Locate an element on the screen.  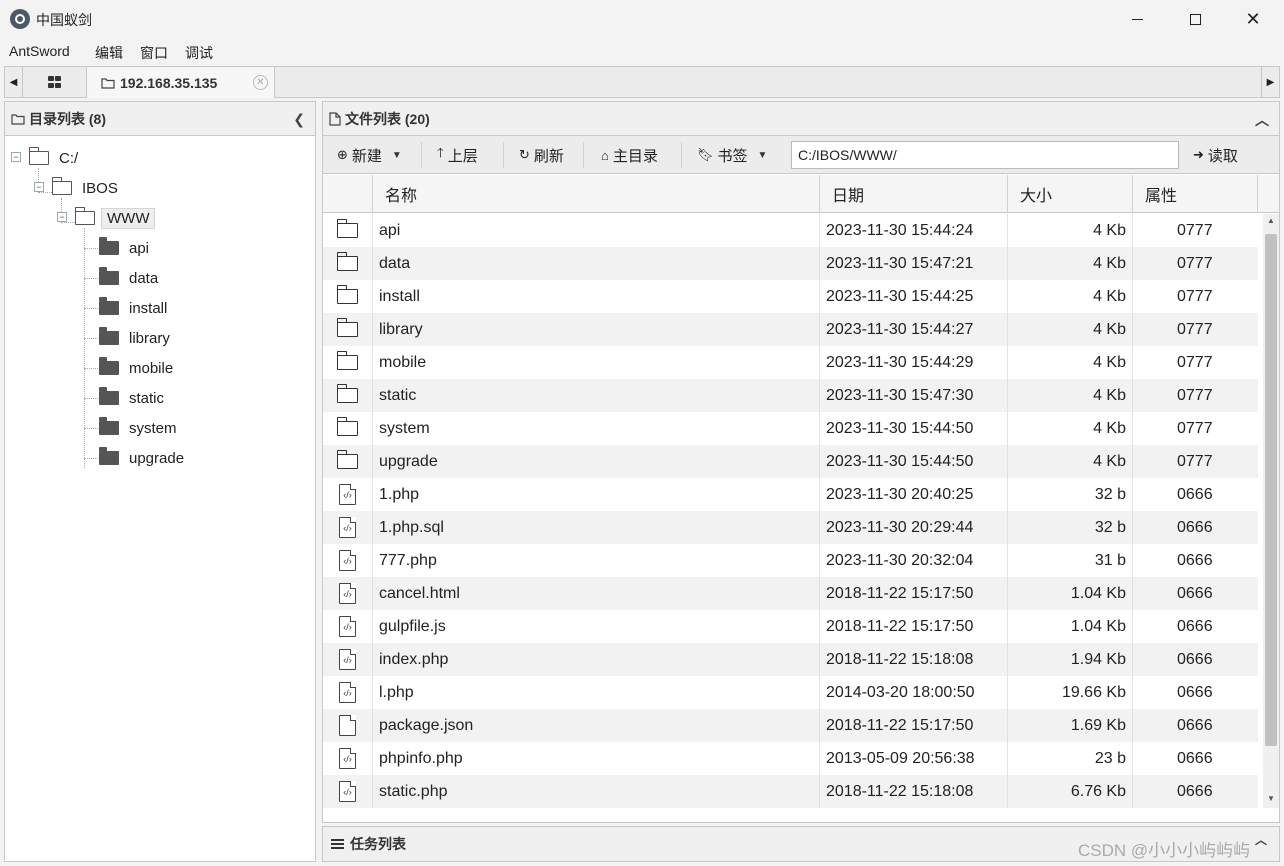
close-icon: ✕ is located at coordinates (1253, 19).